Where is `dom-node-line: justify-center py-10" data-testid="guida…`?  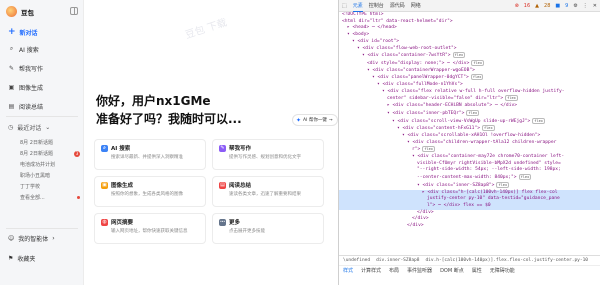
dom-node-line: justify-center py-10" data-testid="guida… is located at coordinates (469, 199).